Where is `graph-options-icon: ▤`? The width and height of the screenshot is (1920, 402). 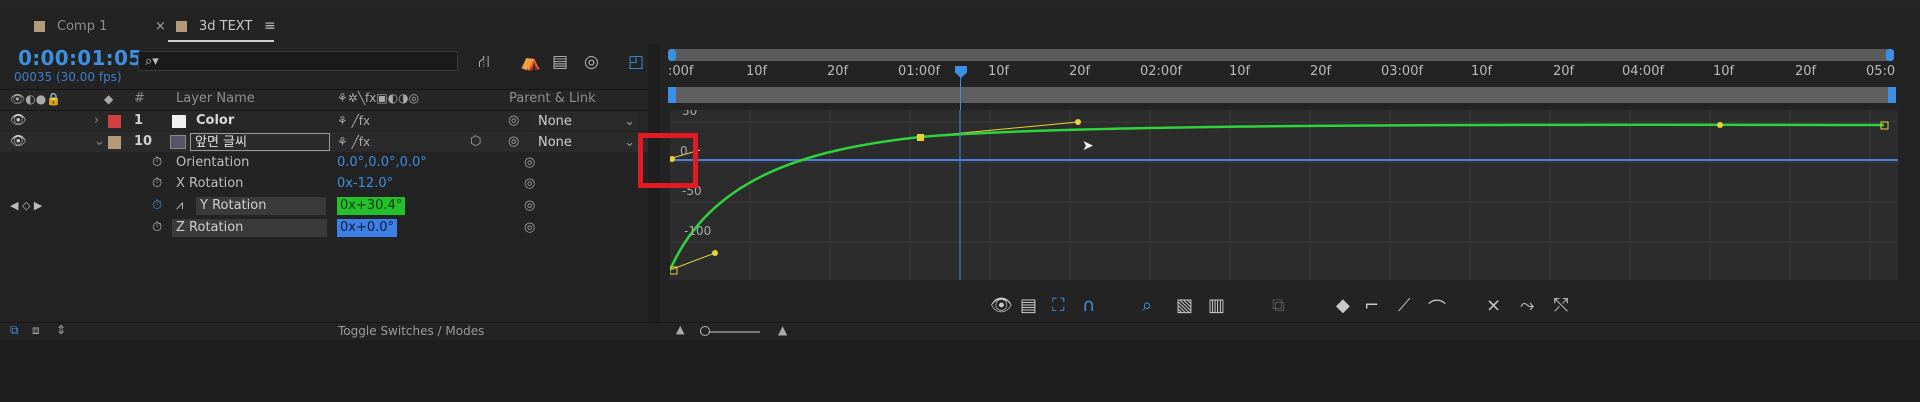
graph-options-icon: ▤ is located at coordinates (1028, 305).